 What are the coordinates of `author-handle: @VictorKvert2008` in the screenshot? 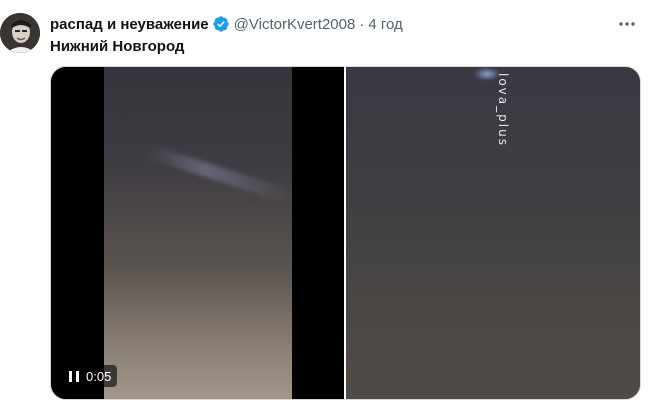 It's located at (295, 24).